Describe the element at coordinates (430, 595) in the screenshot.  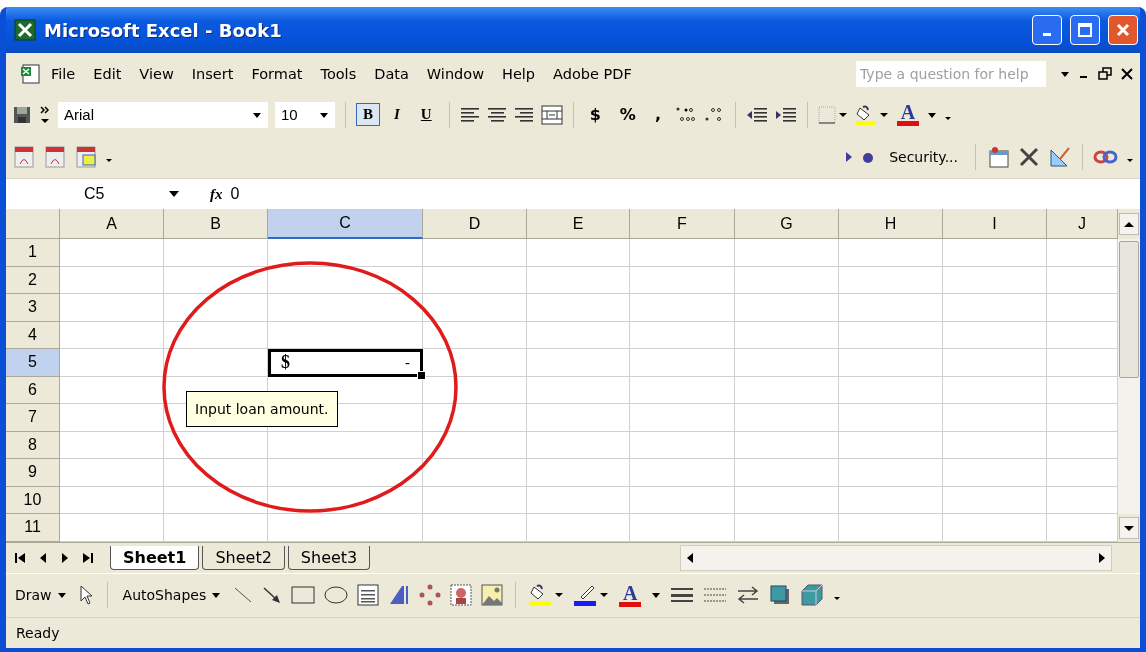
I see `diagram-icon` at that location.